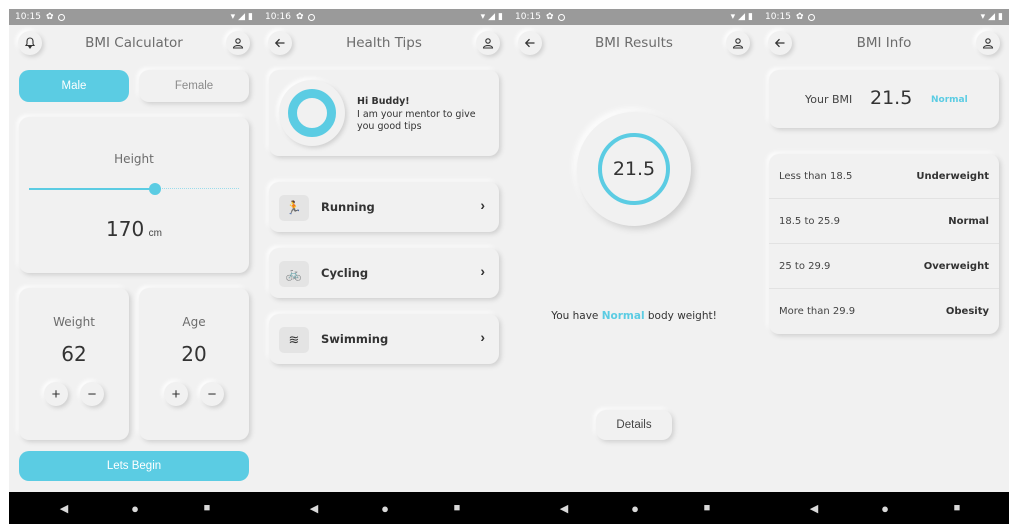 The image size is (1020, 532). What do you see at coordinates (92, 394) in the screenshot?
I see `weight-minus-button: −` at bounding box center [92, 394].